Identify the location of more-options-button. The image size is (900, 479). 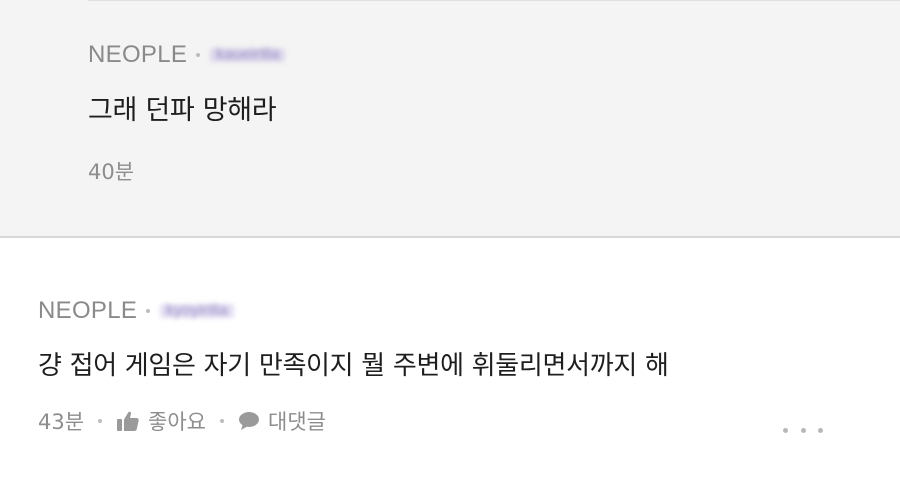
(803, 430).